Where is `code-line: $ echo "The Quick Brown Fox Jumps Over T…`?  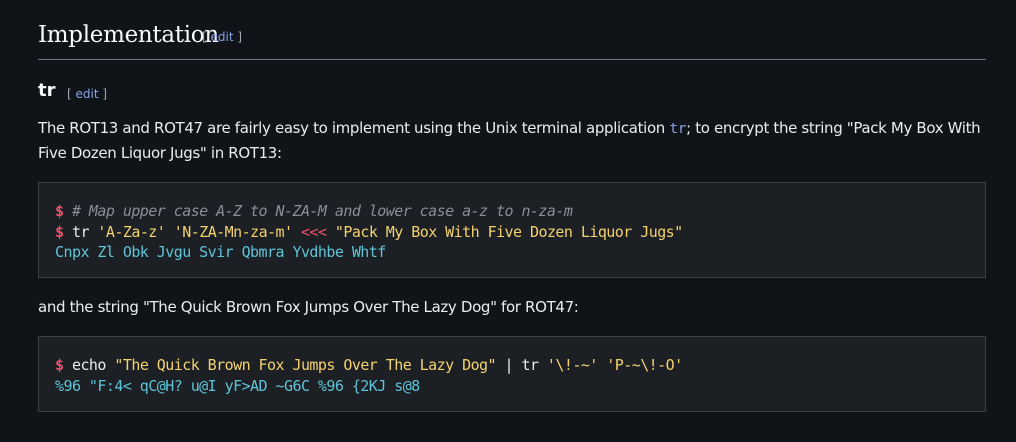
code-line: $ echo "The Quick Brown Fox Jumps Over T… is located at coordinates (369, 365).